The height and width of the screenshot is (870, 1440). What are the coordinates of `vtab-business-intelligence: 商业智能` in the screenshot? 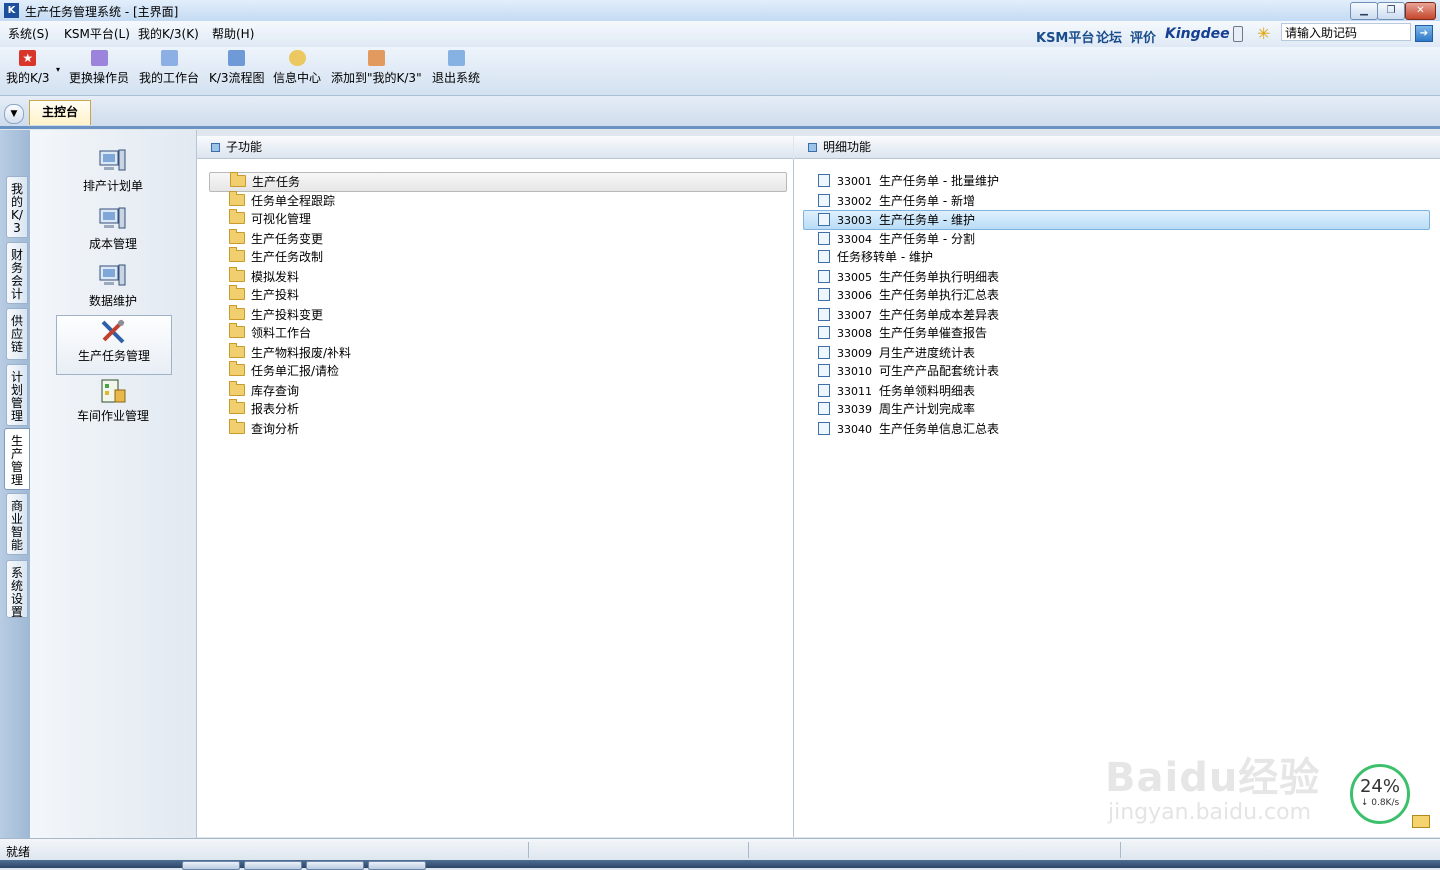 It's located at (17, 524).